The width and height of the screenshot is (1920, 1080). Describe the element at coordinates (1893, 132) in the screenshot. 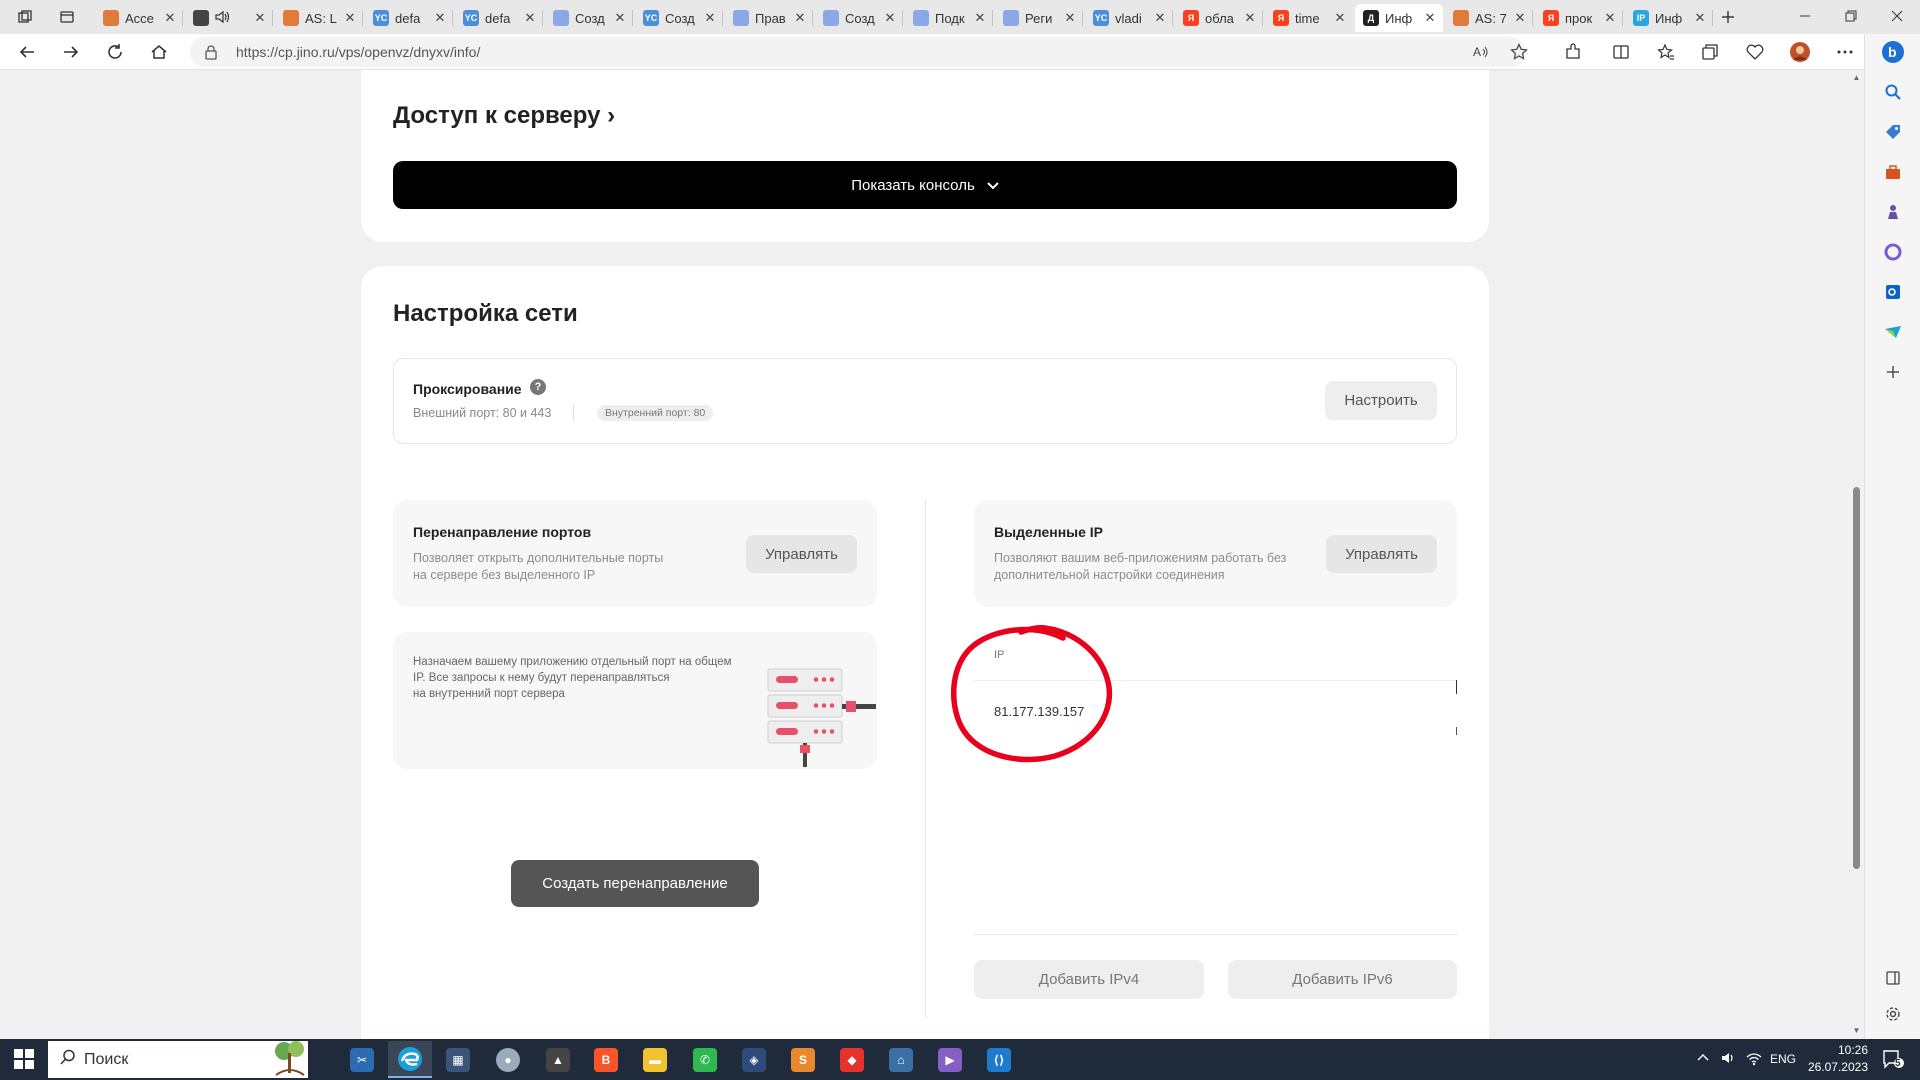

I see `shopping-icon` at that location.